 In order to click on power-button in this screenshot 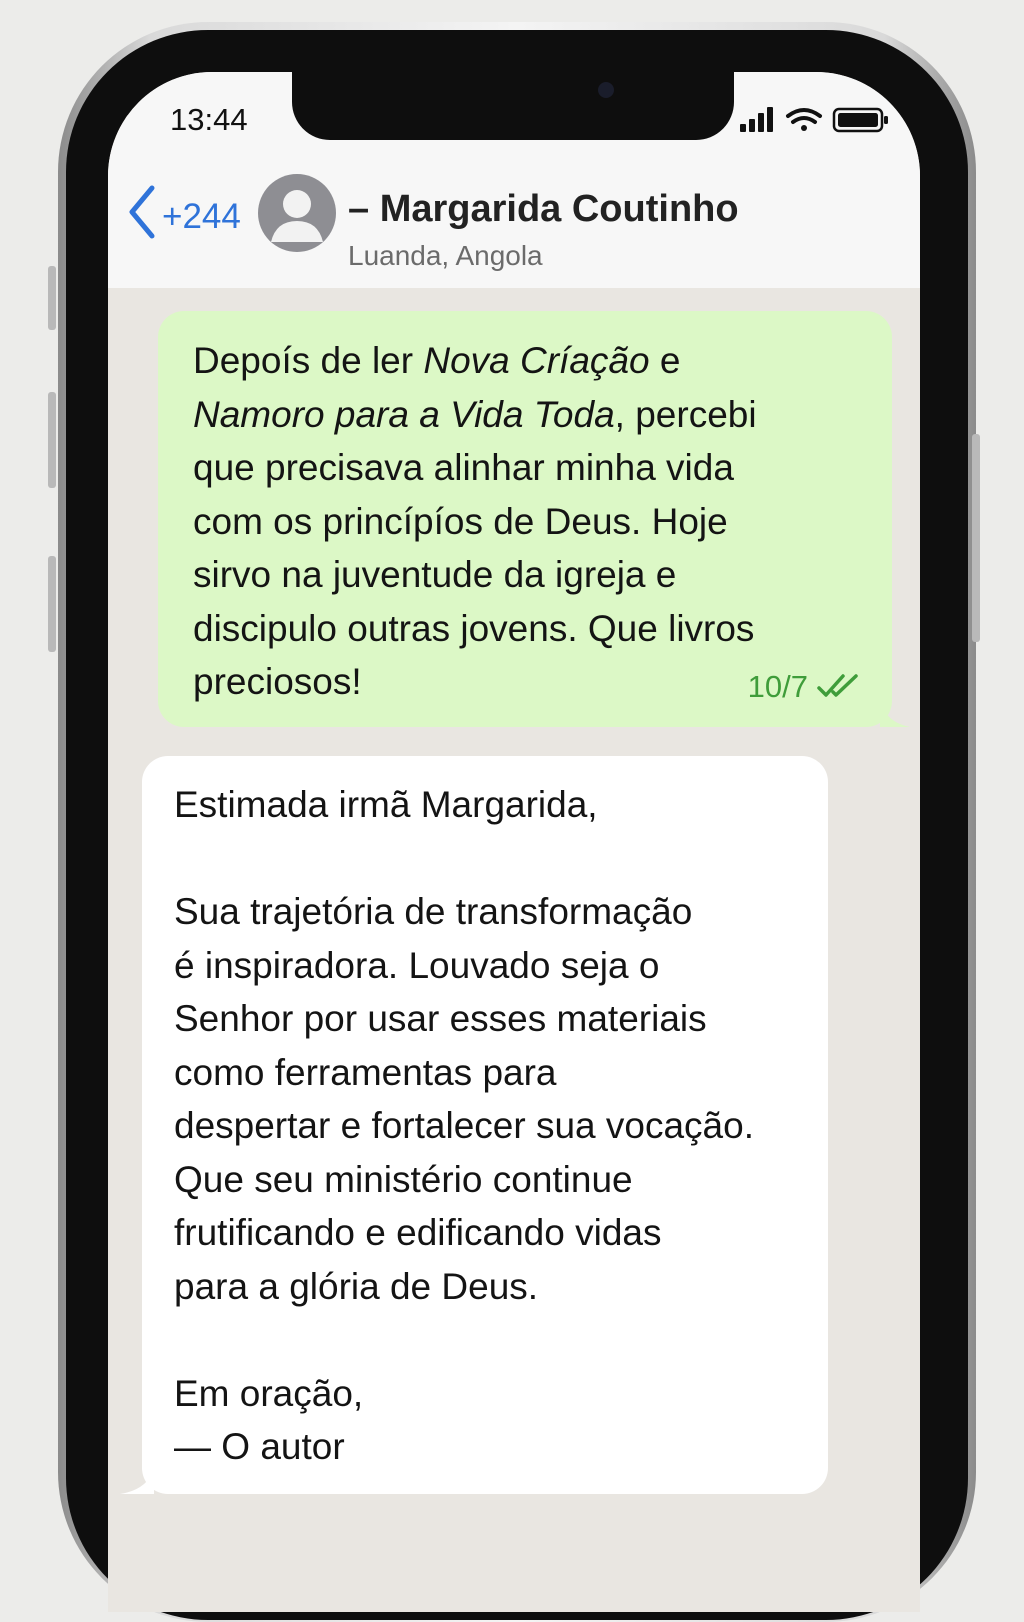, I will do `click(976, 538)`.